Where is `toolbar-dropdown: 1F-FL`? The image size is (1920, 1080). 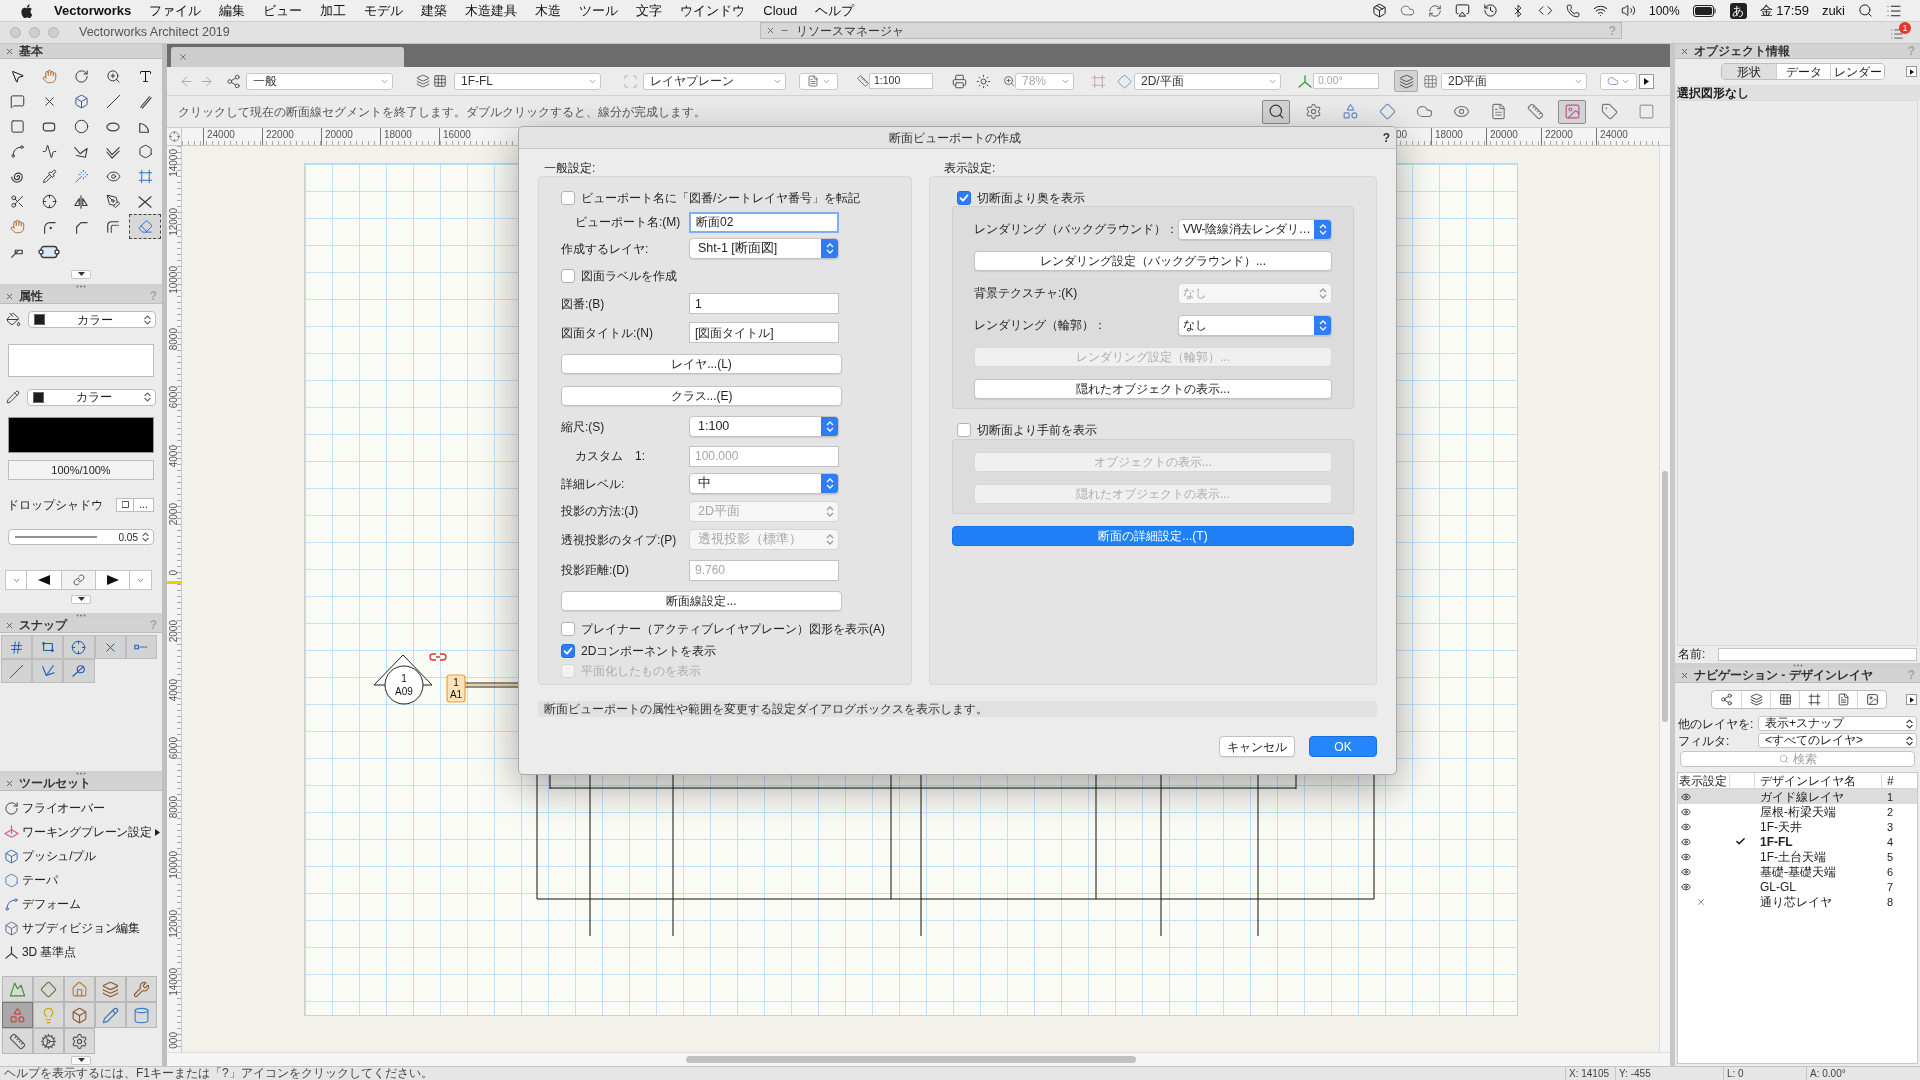
toolbar-dropdown: 1F-FL is located at coordinates (527, 81).